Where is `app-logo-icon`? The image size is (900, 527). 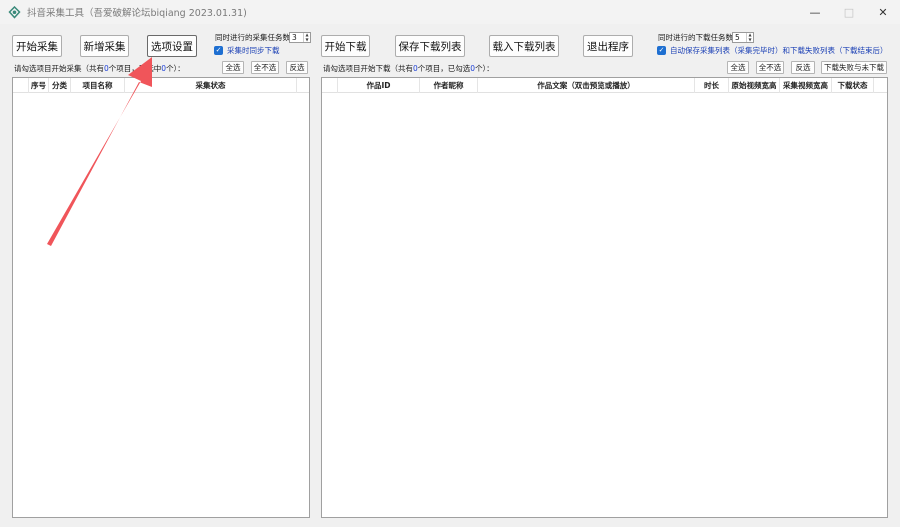
app-logo-icon is located at coordinates (14, 12).